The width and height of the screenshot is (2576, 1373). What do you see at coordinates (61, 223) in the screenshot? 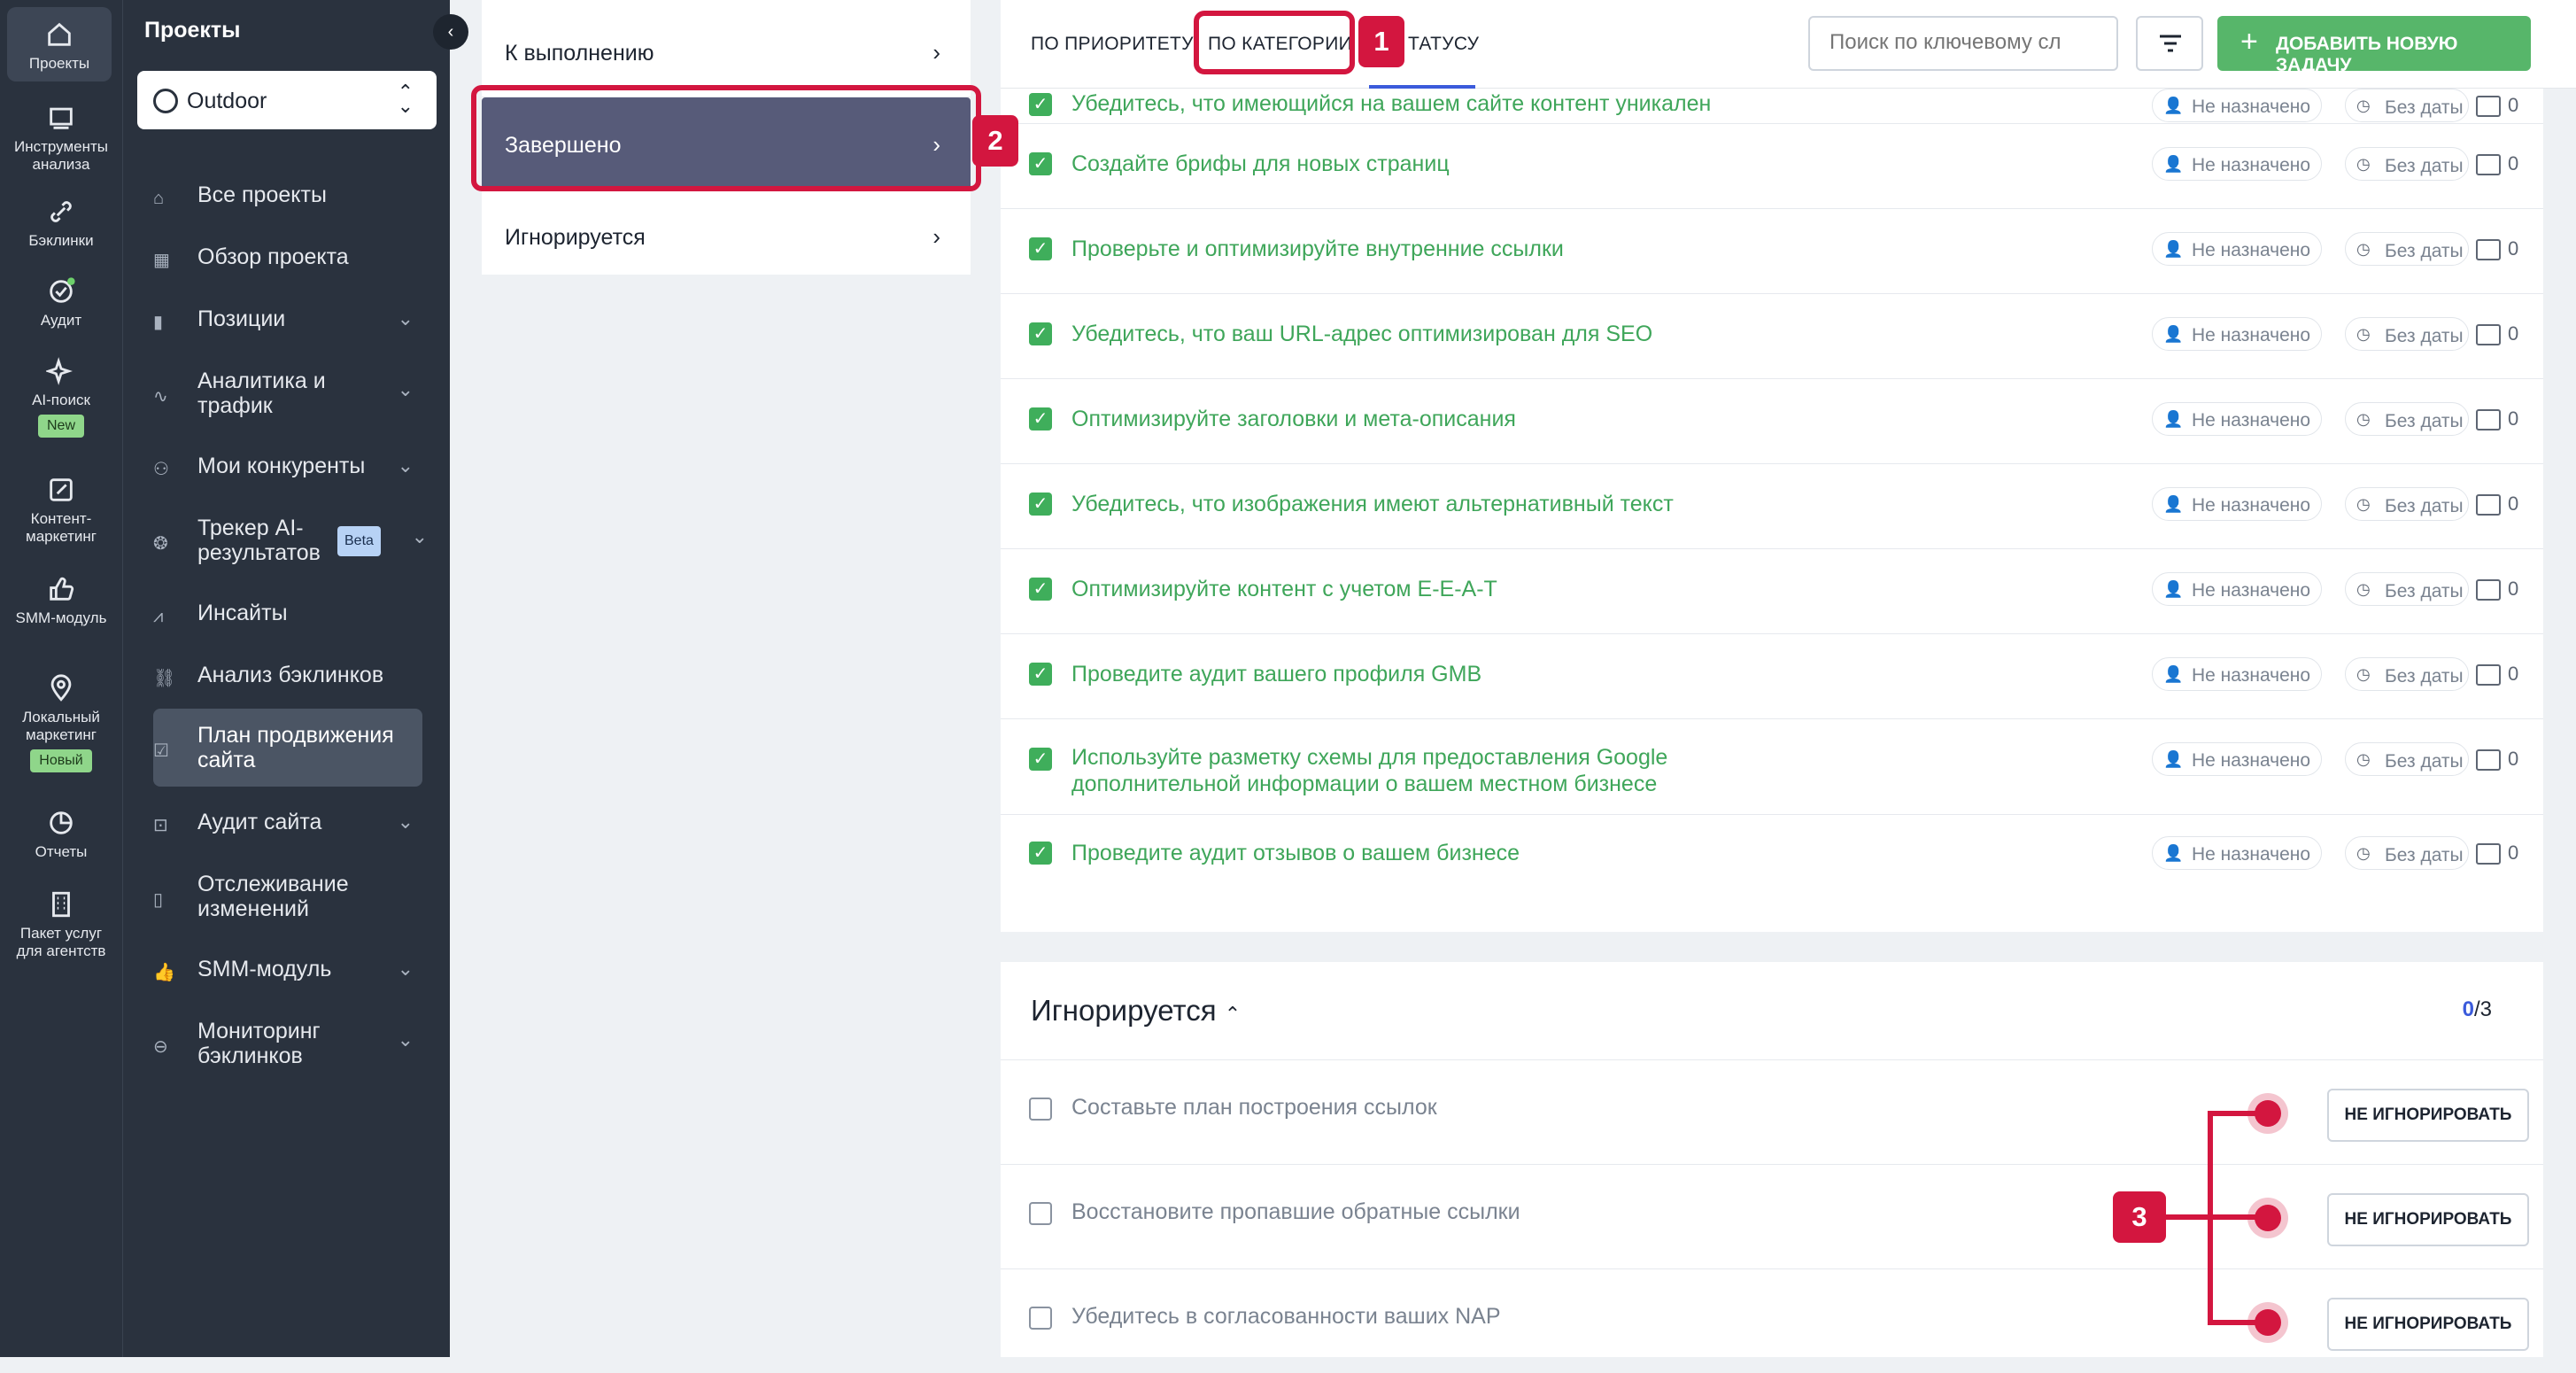
I see `rail-item-backlinks: Бэклинки` at bounding box center [61, 223].